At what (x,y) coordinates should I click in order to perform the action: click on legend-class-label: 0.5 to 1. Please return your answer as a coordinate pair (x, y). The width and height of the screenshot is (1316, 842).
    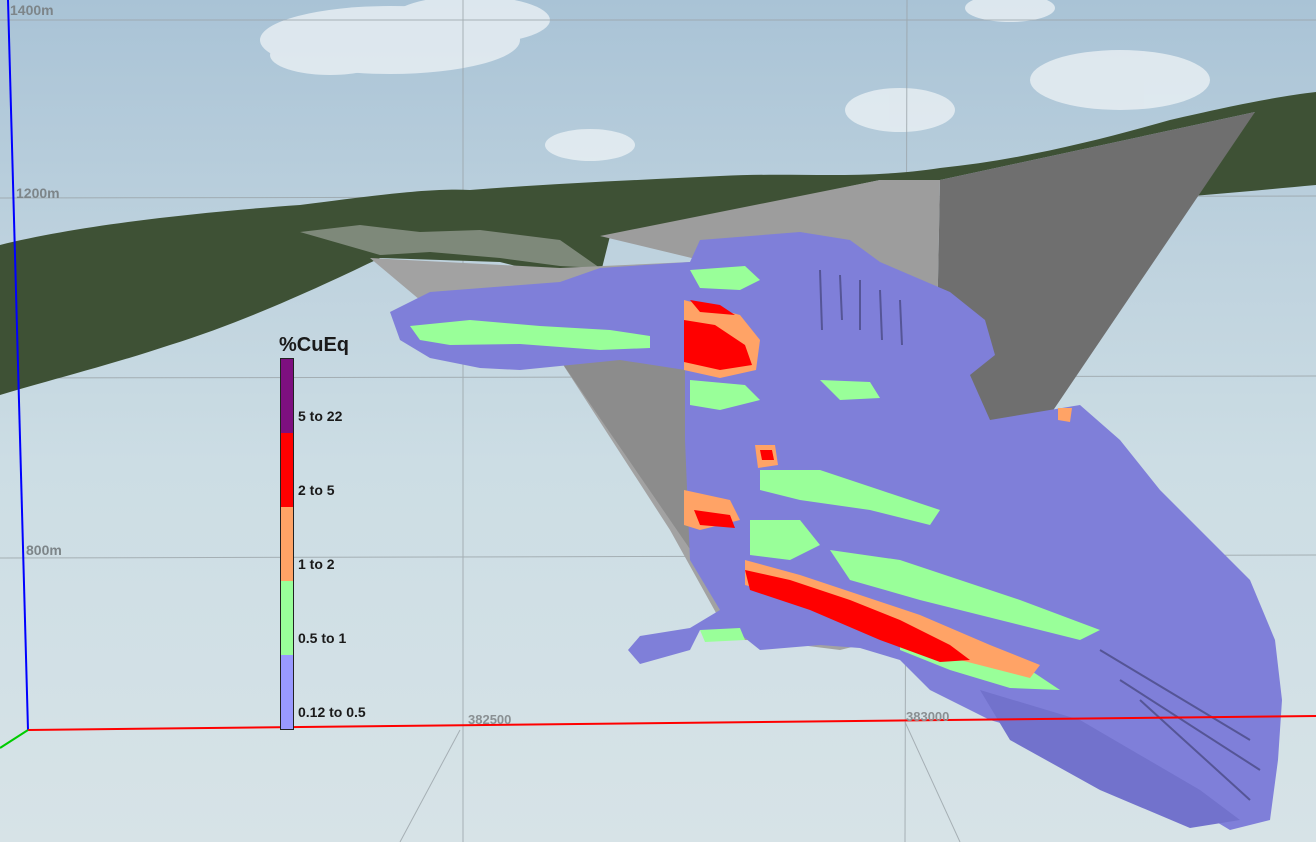
    Looking at the image, I should click on (322, 638).